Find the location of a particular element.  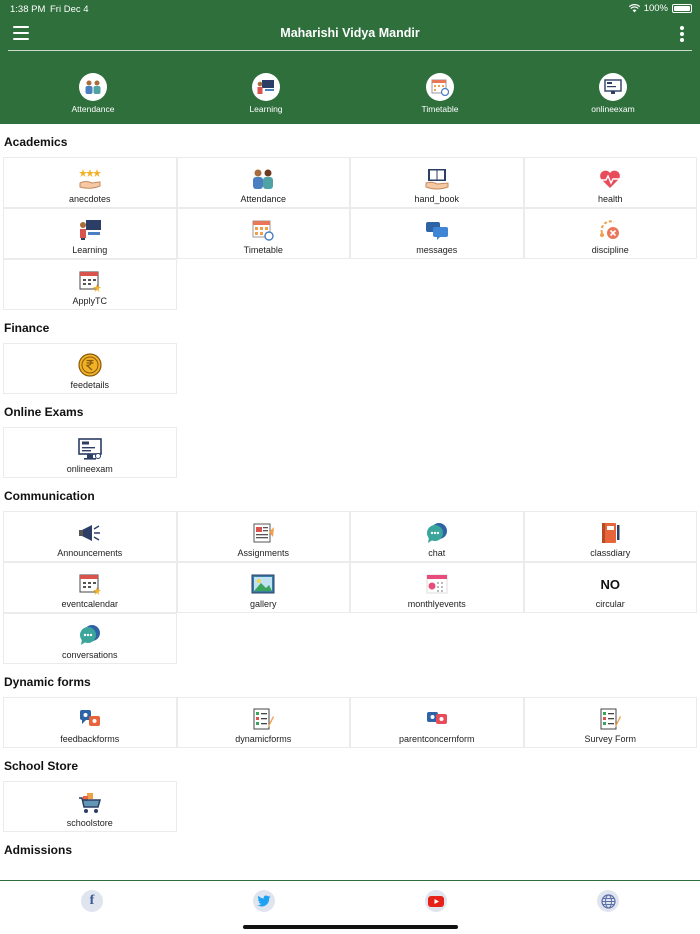

tile-eventcalendar: eventcalendar is located at coordinates (90, 587).